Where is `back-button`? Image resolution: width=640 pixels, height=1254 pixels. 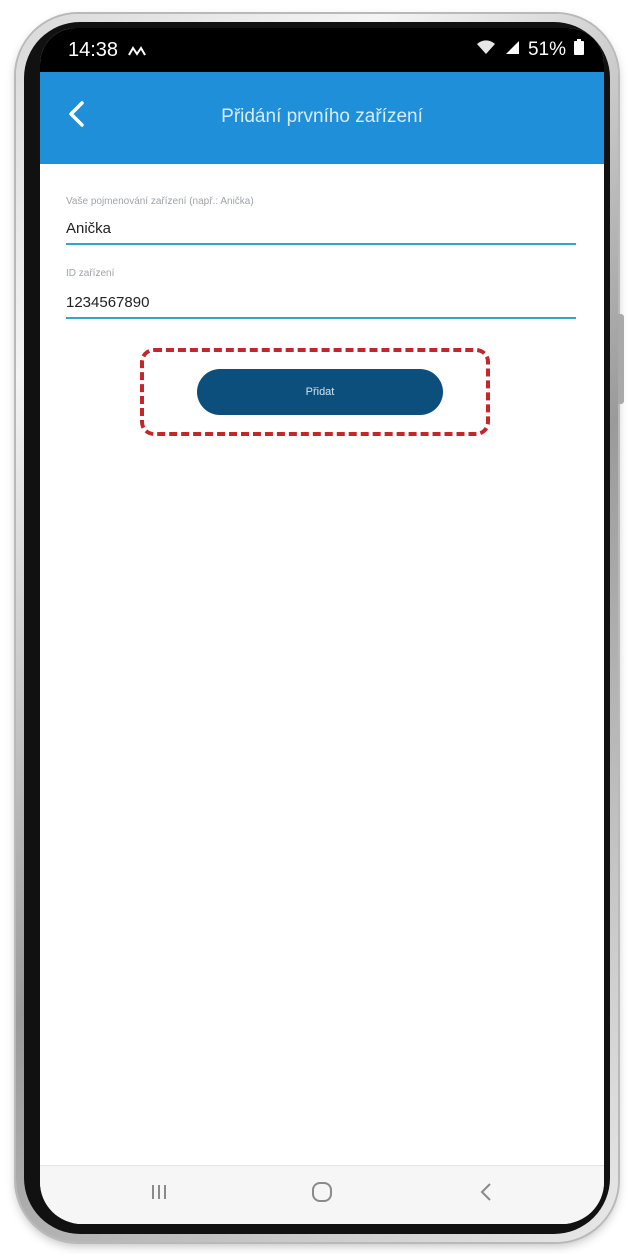
back-button is located at coordinates (76, 116).